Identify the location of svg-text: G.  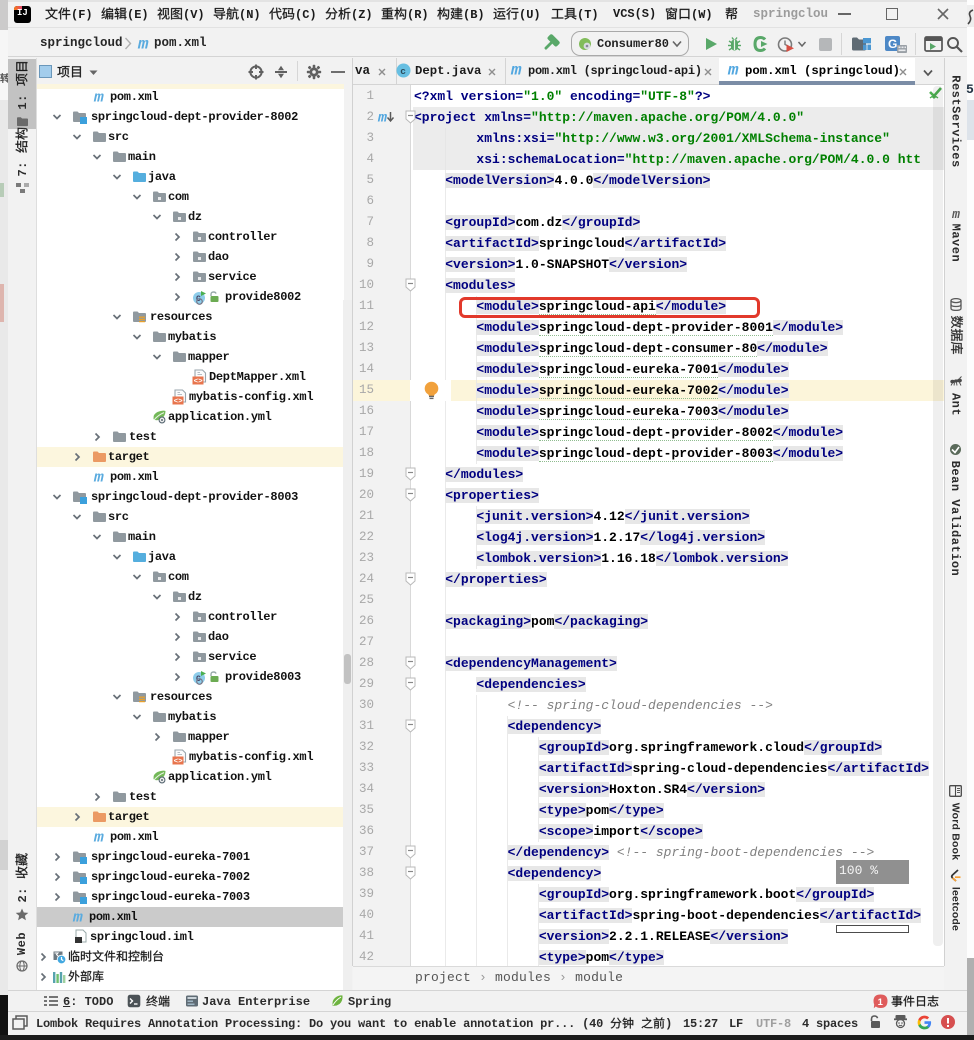
(892, 44).